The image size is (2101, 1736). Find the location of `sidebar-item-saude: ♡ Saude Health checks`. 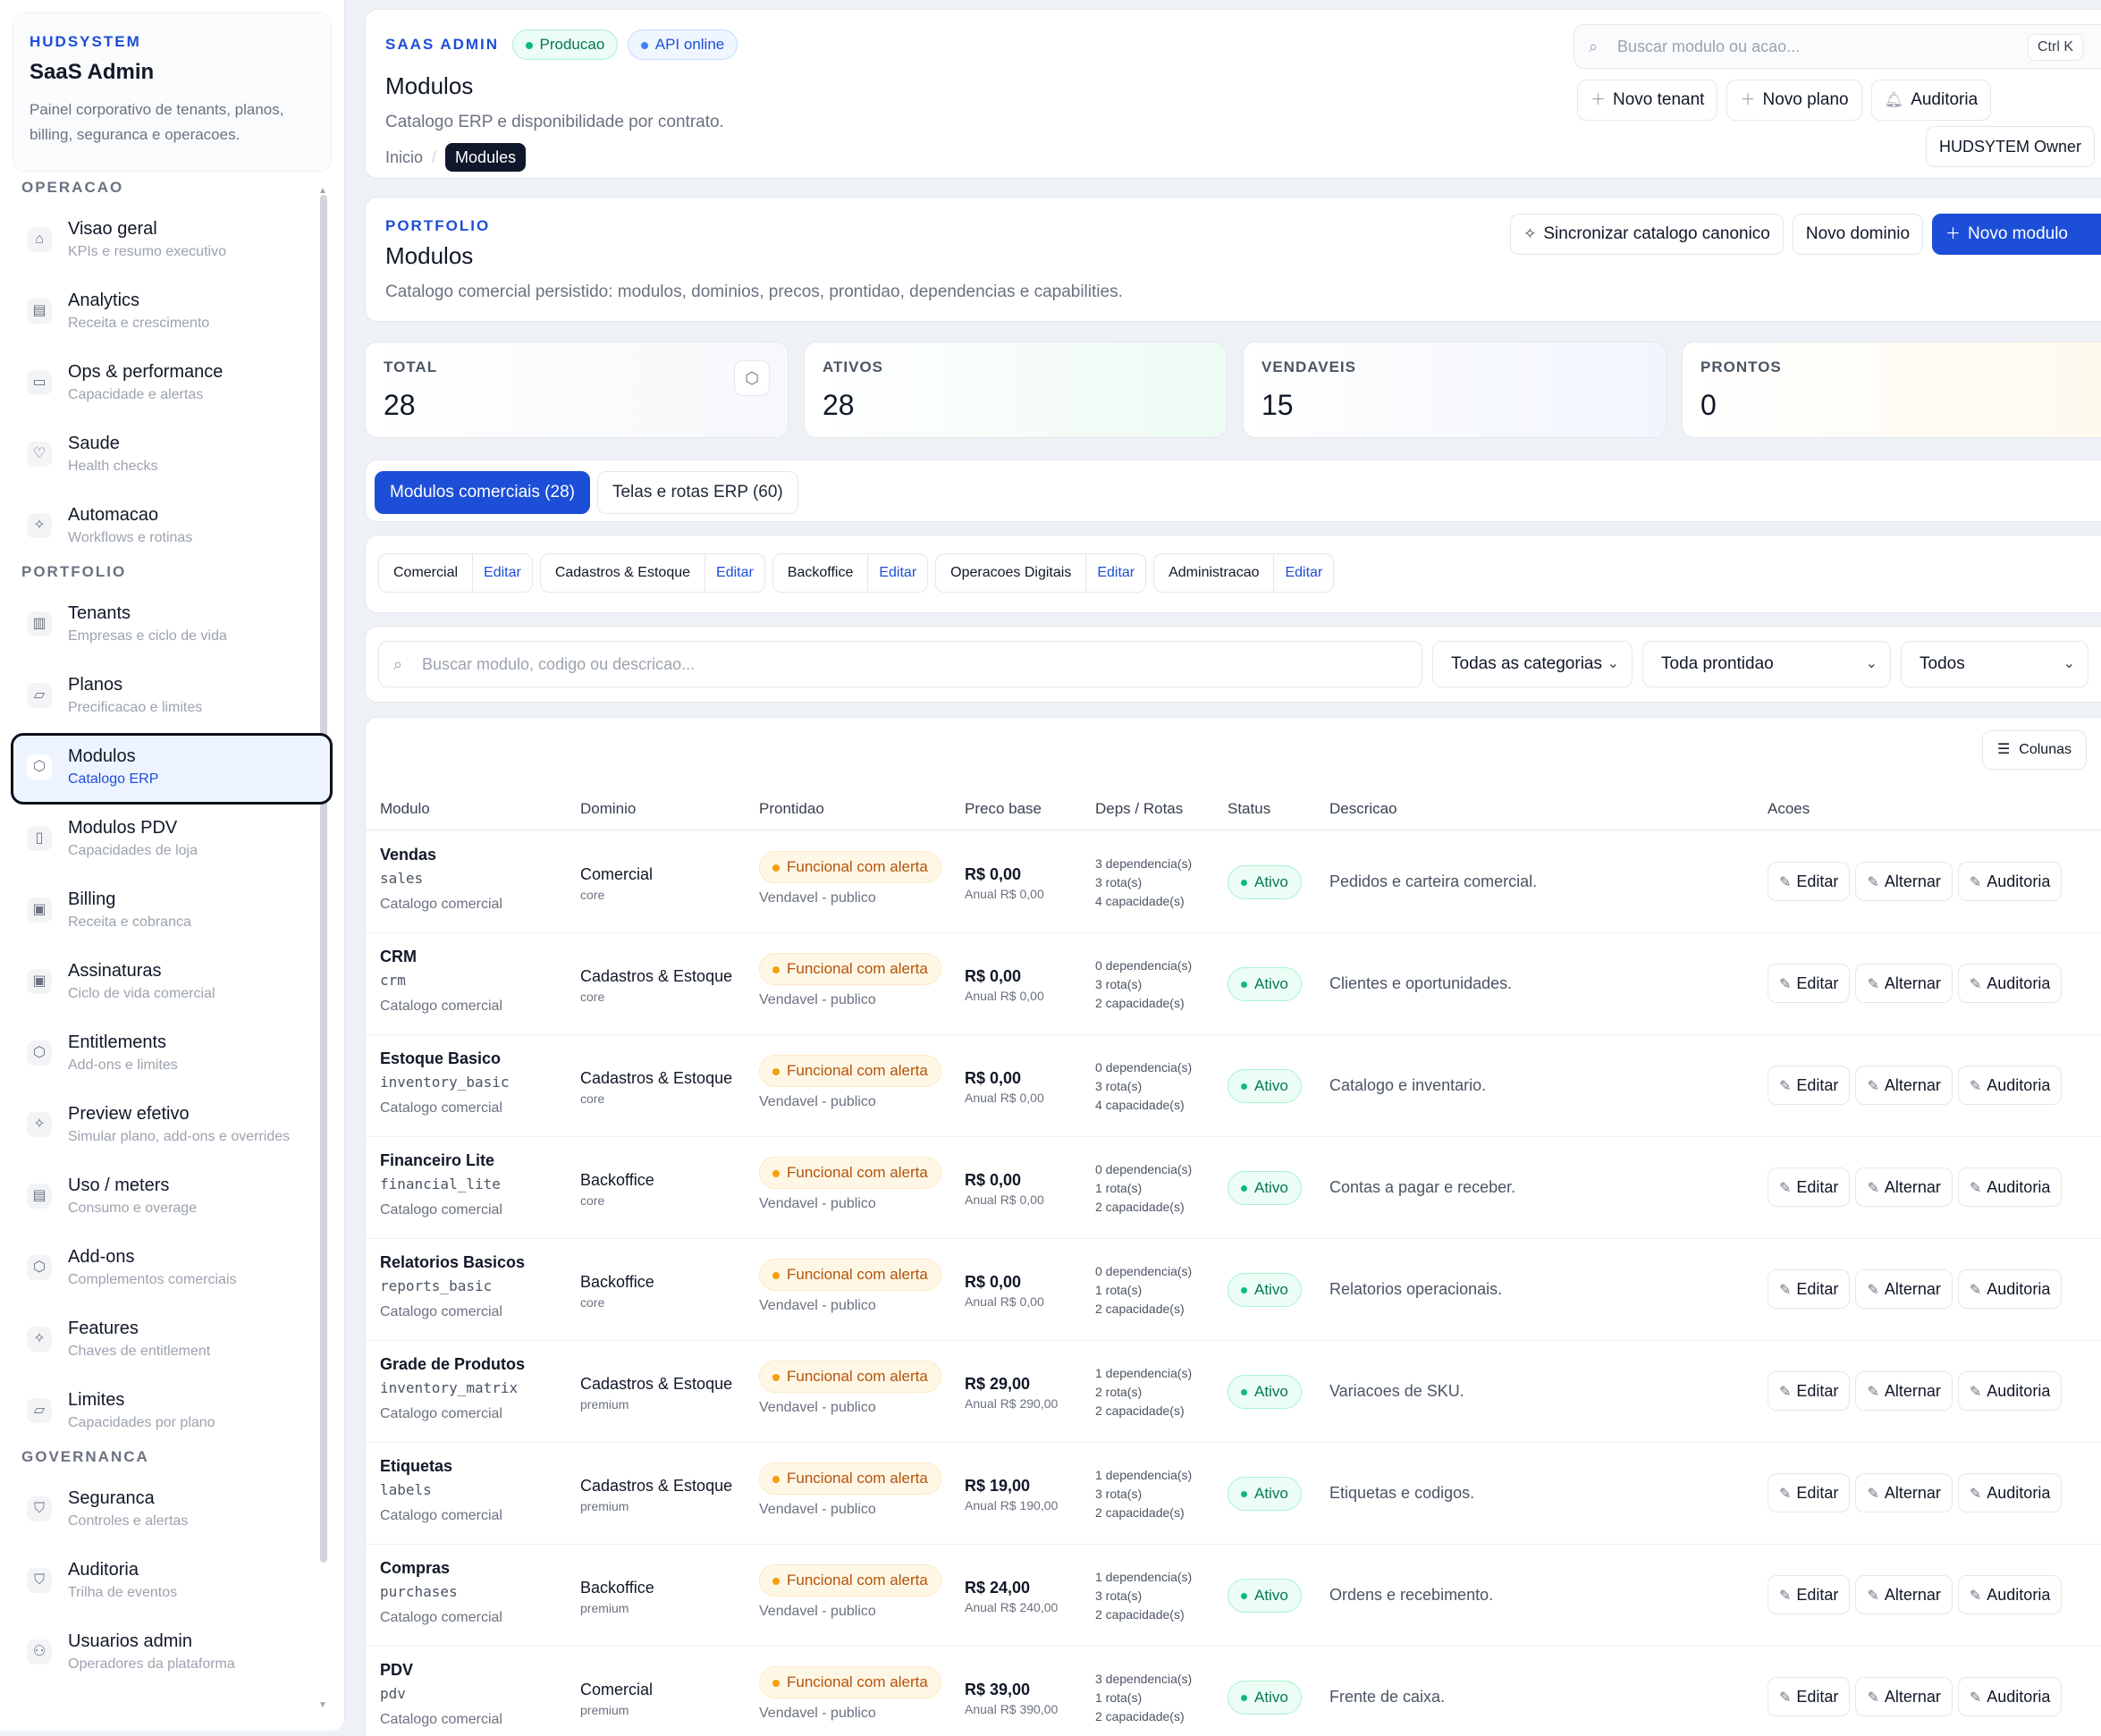

sidebar-item-saude: ♡ Saude Health checks is located at coordinates (172, 456).